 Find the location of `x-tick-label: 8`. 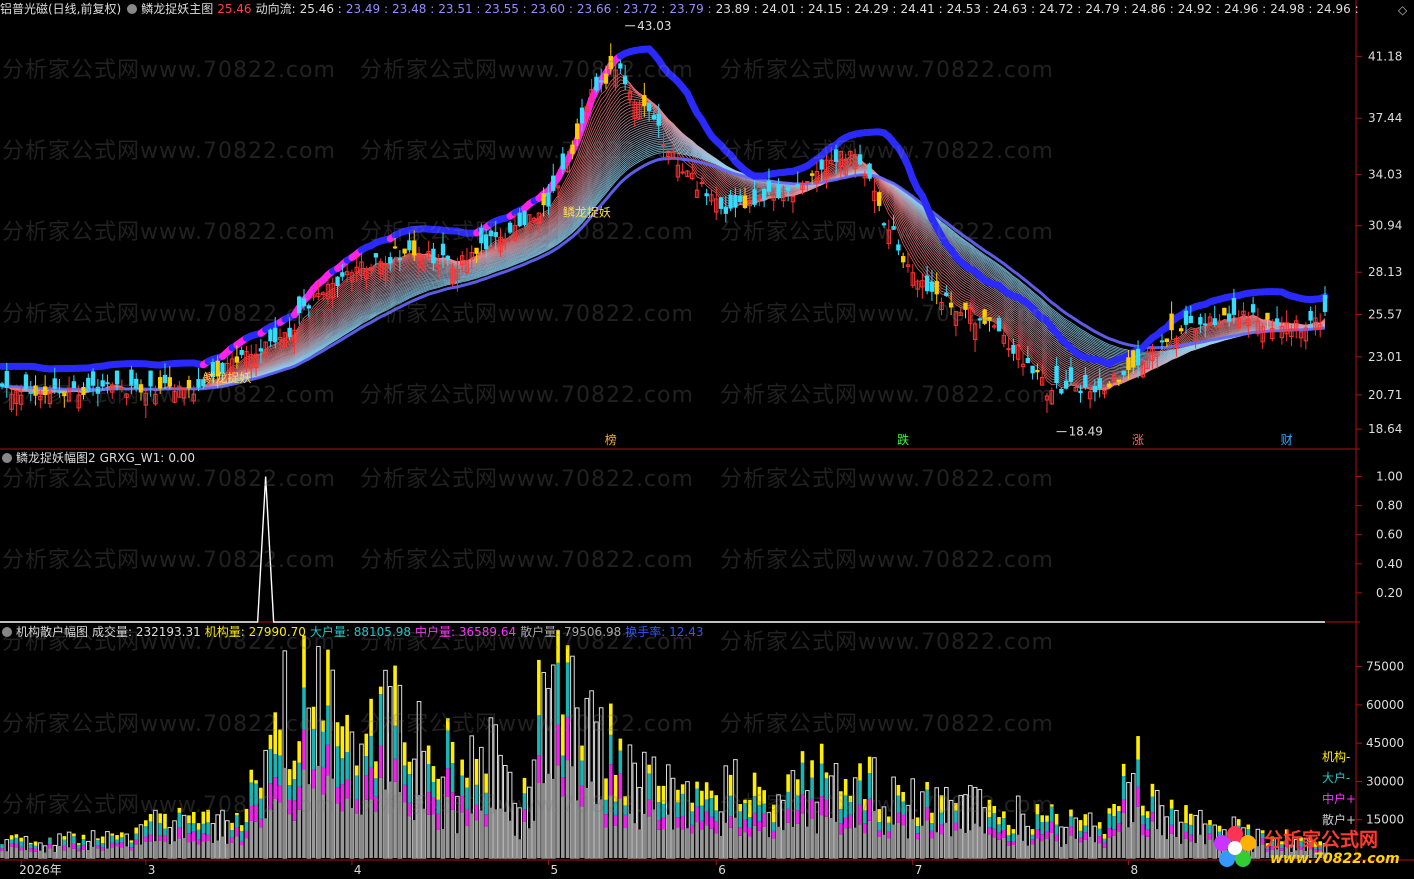

x-tick-label: 8 is located at coordinates (1134, 870).